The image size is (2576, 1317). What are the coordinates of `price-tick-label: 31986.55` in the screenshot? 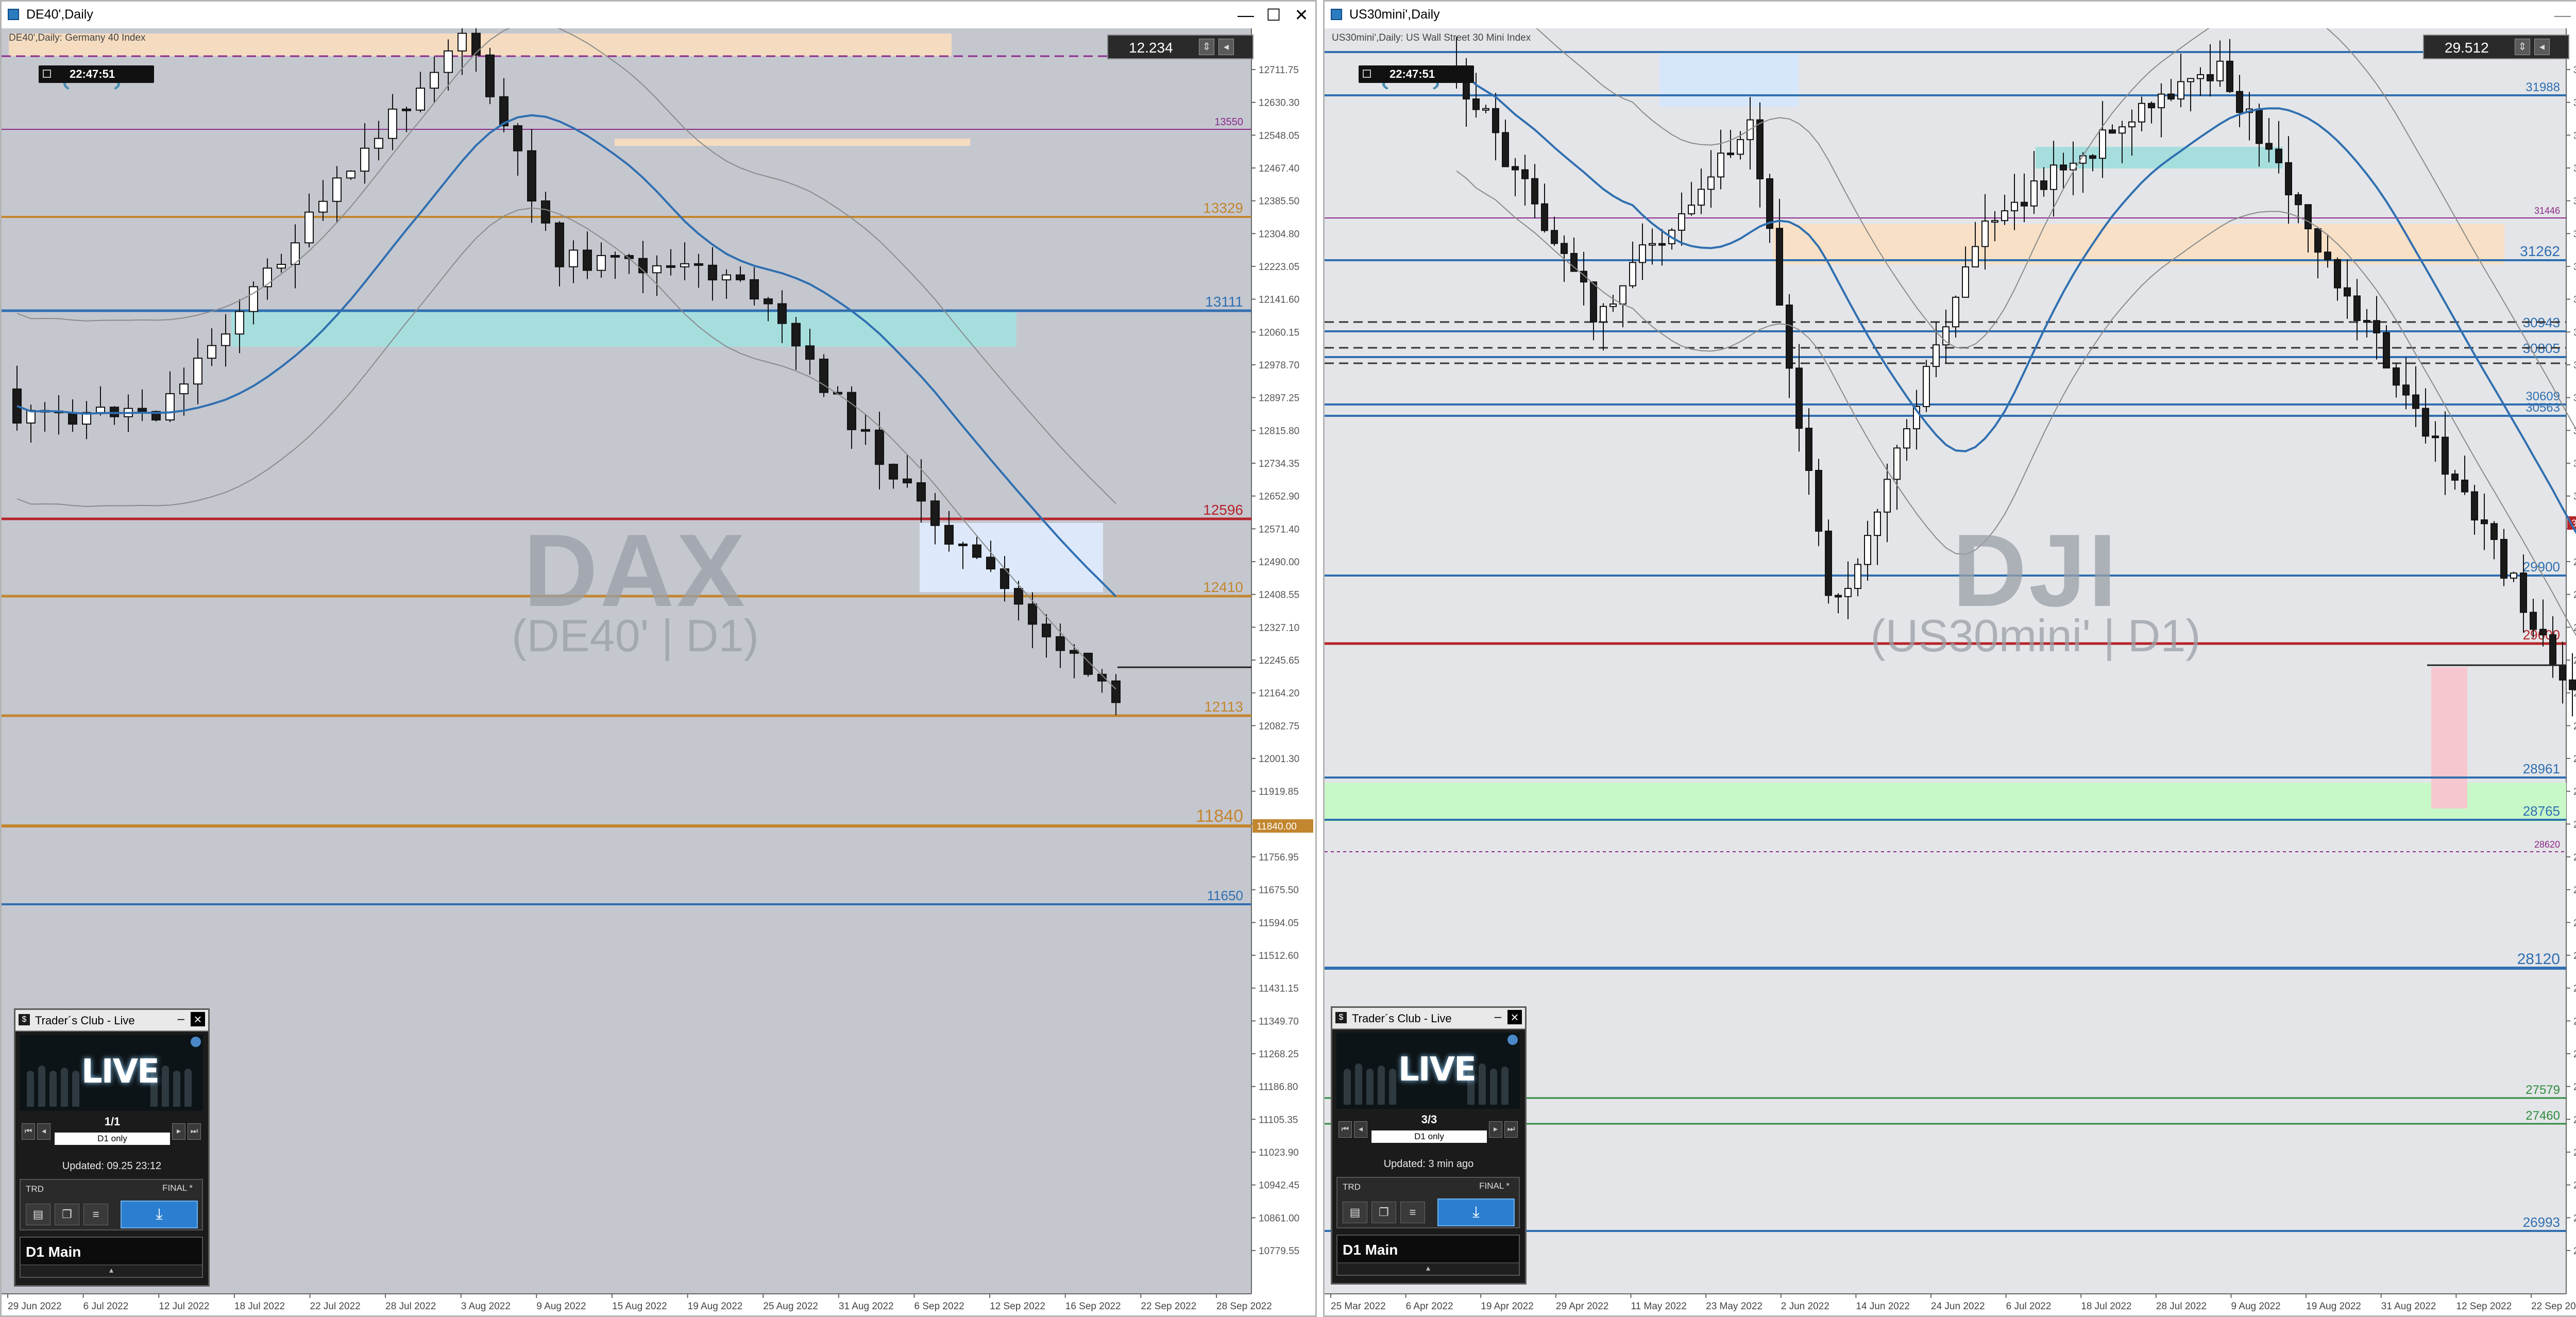 It's located at (2574, 104).